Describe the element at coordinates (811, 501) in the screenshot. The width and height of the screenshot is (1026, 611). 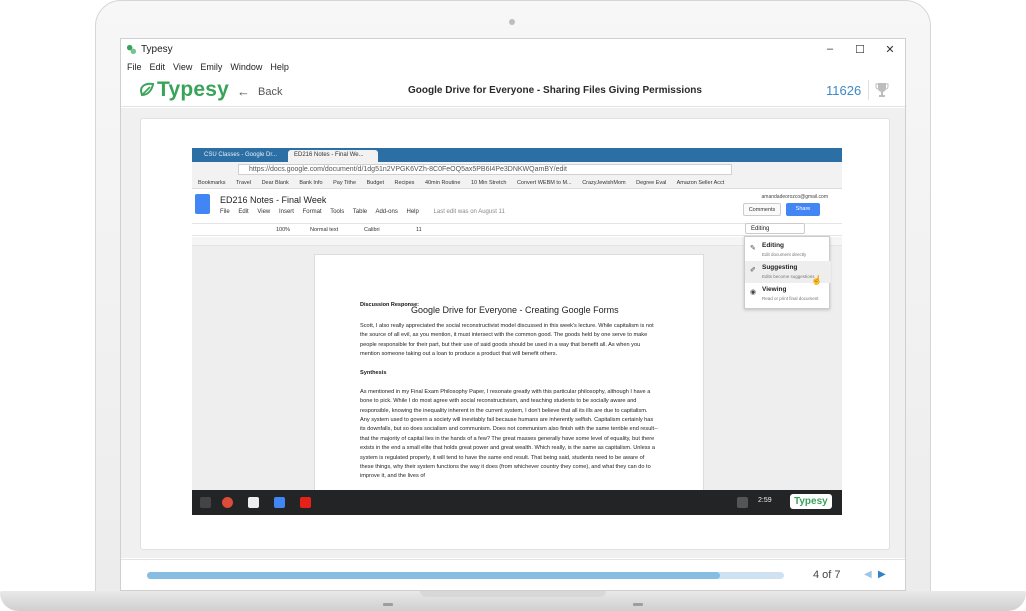
I see `typesy-watermark: Typesy` at that location.